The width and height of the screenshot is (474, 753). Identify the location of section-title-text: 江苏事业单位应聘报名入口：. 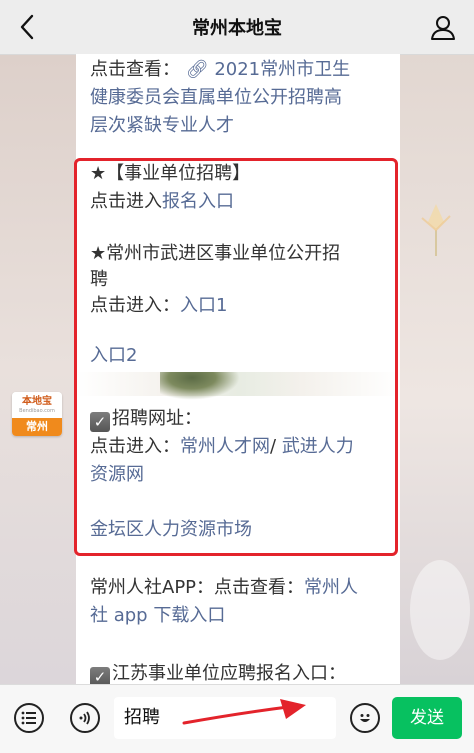
(229, 673).